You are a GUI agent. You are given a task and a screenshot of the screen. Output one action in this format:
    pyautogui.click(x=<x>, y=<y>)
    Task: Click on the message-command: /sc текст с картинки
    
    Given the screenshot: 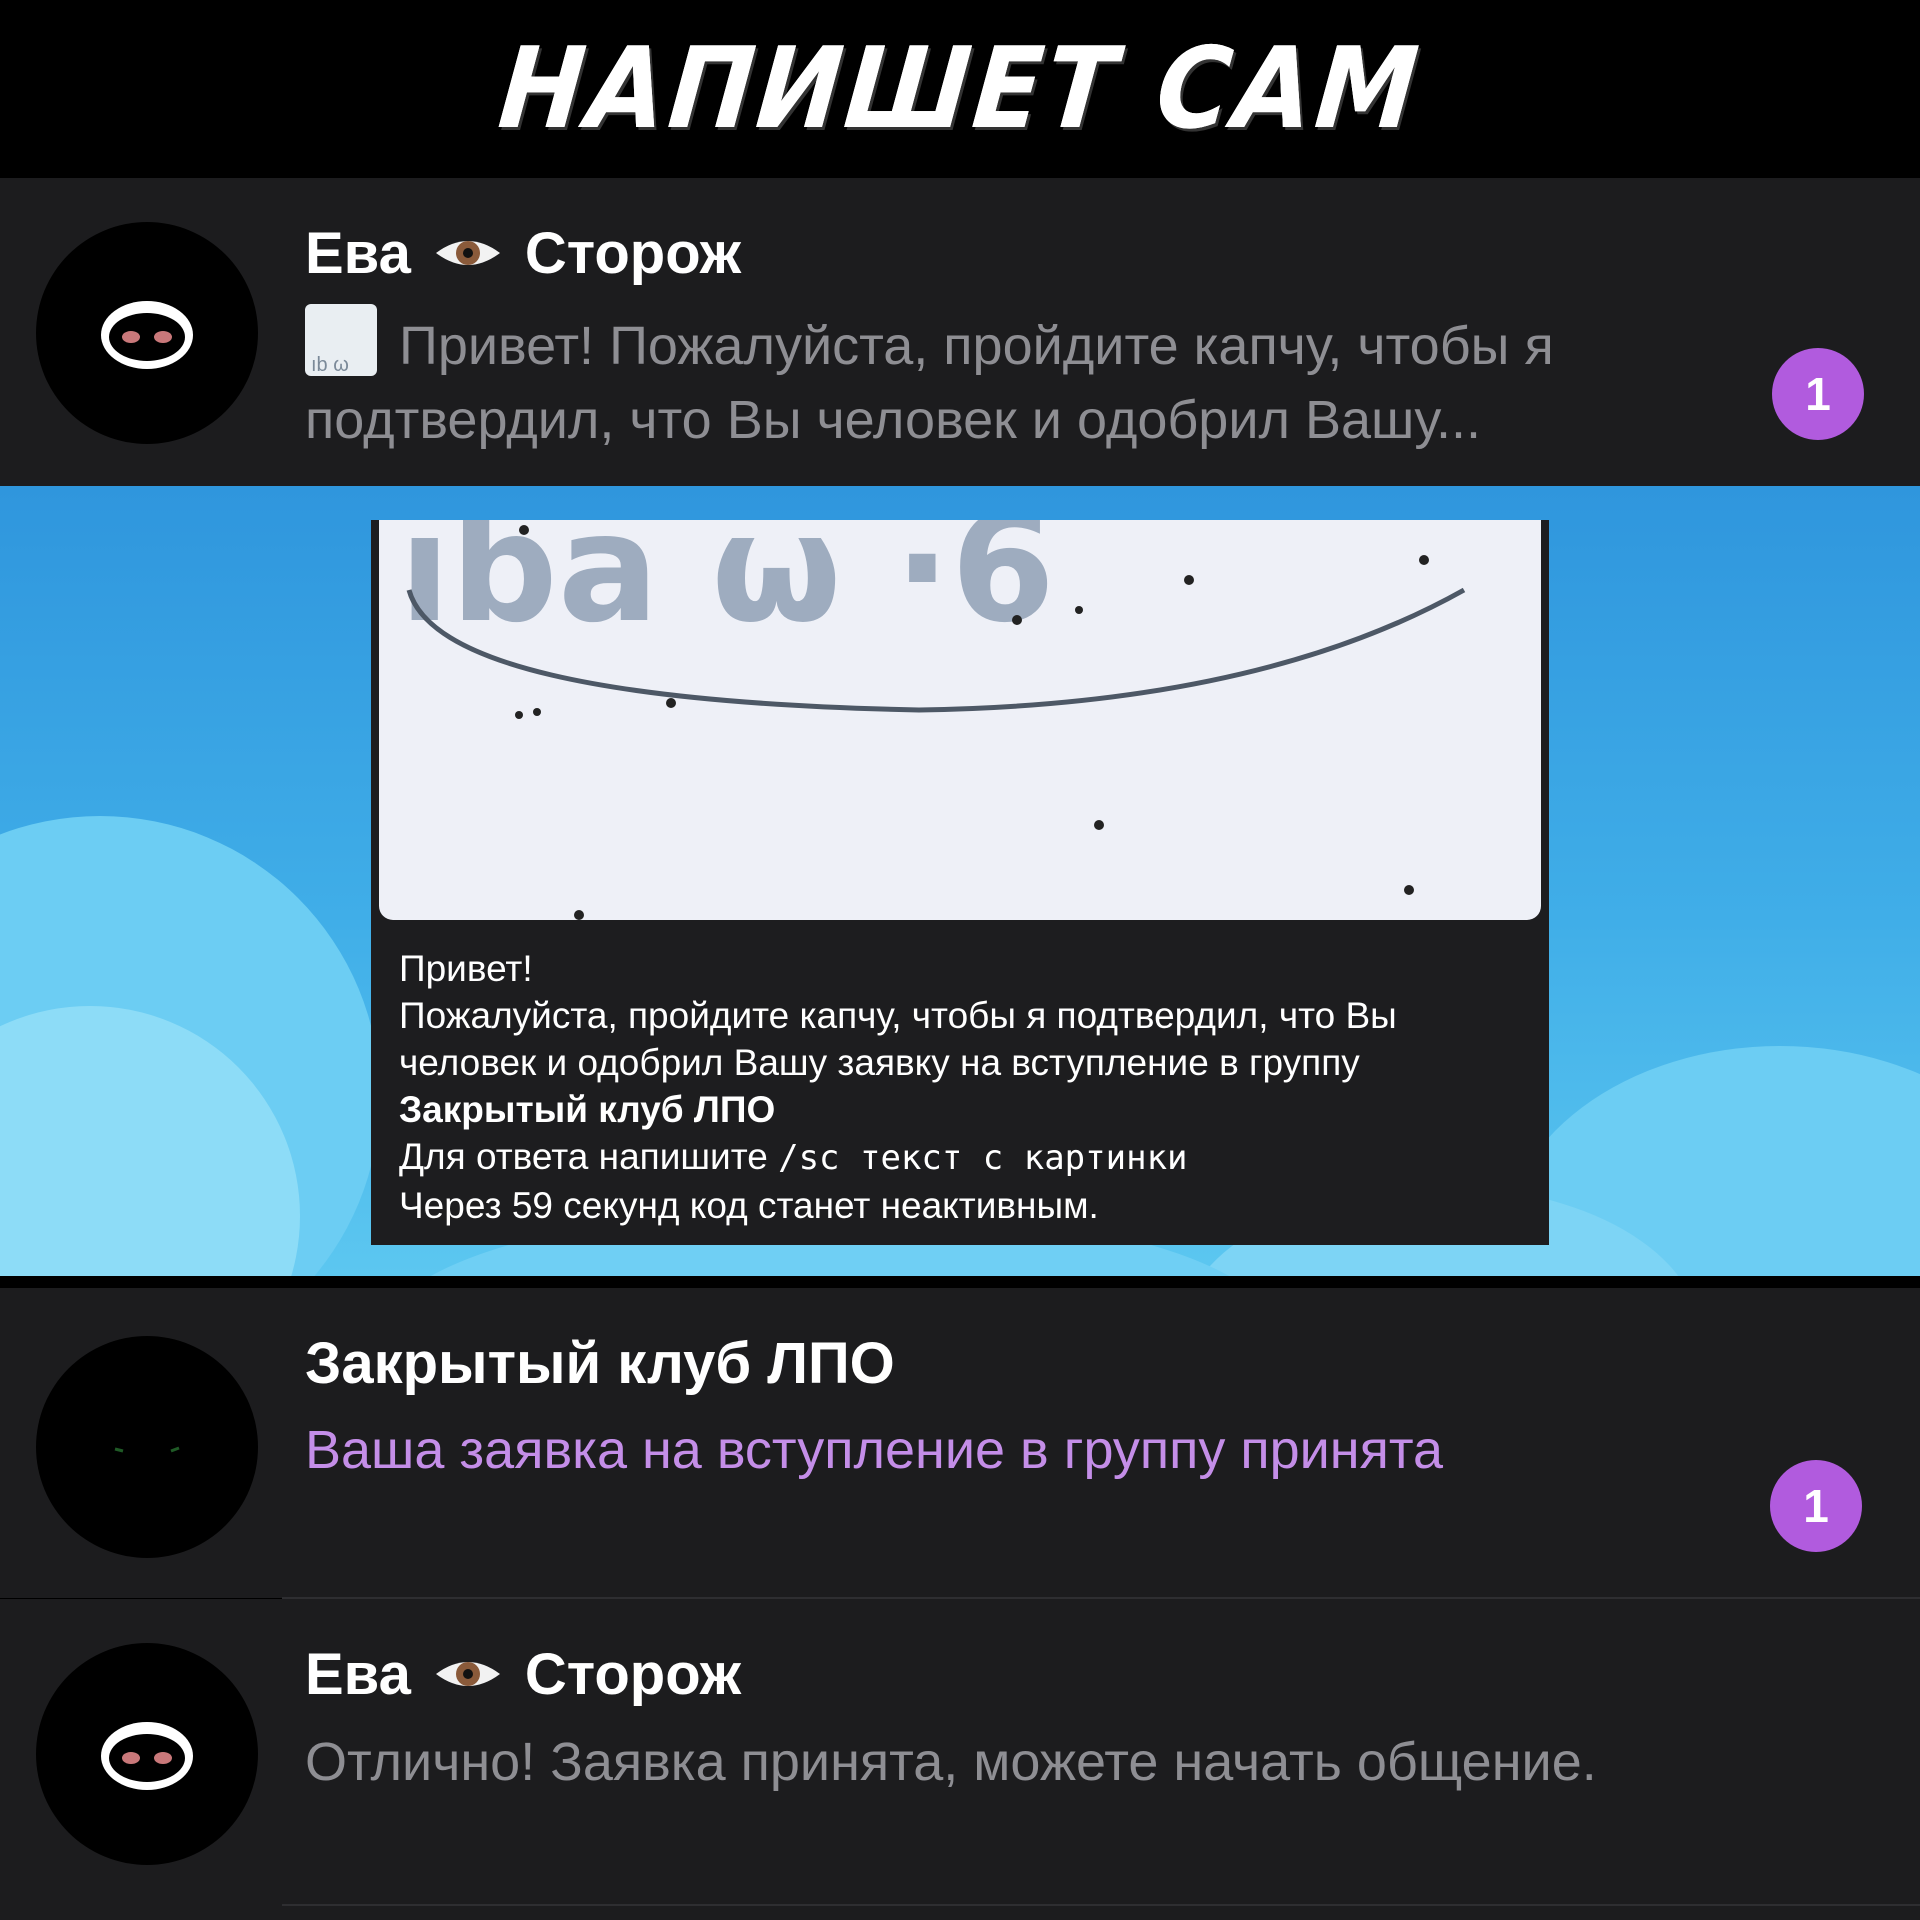 What is the action you would take?
    pyautogui.click(x=983, y=1158)
    